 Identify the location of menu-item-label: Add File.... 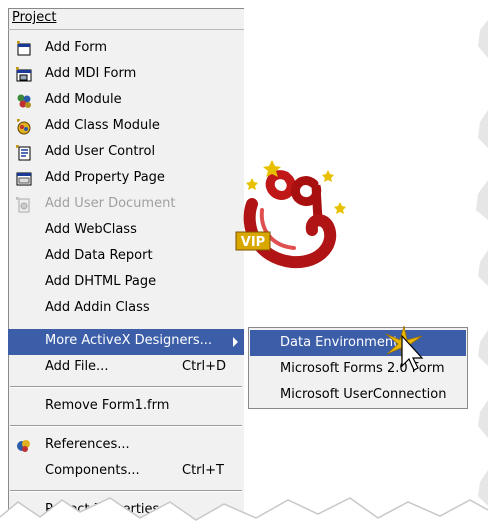
(77, 366).